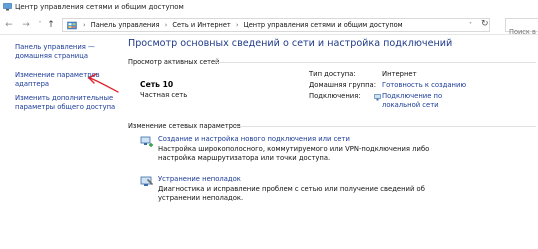 The image size is (538, 249). Describe the element at coordinates (184, 126) in the screenshot. I see `change-settings-header: Изменение сетевых параметров` at that location.